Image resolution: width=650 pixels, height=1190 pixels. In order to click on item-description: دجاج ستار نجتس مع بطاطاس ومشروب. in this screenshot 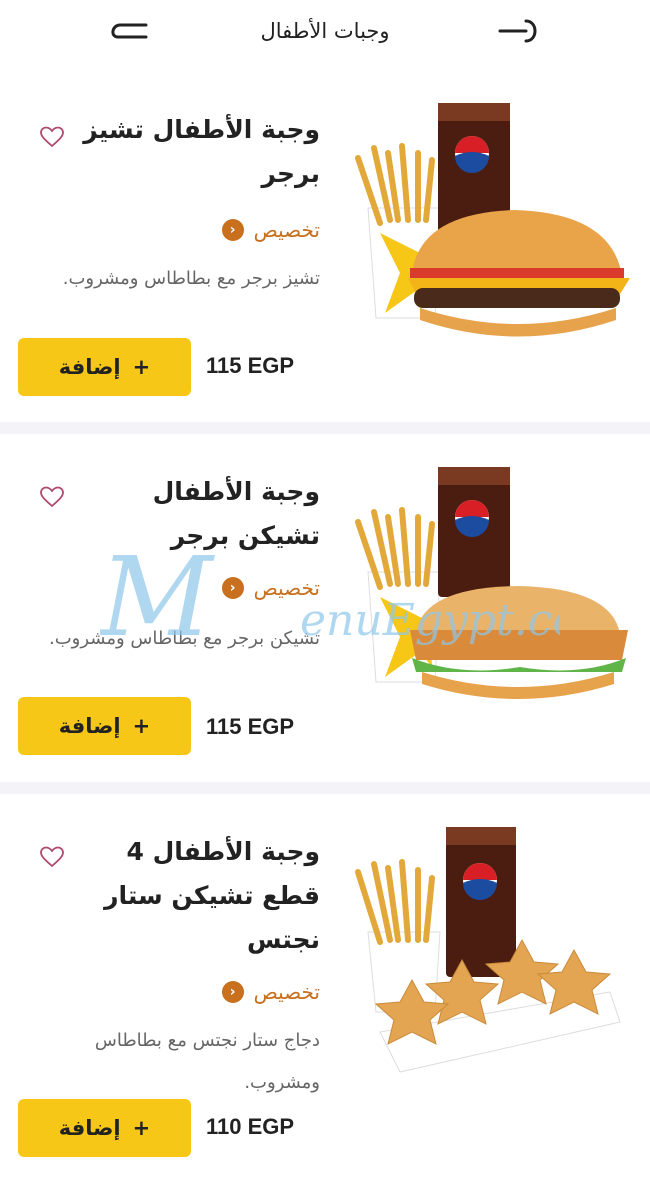, I will do `click(207, 1061)`.